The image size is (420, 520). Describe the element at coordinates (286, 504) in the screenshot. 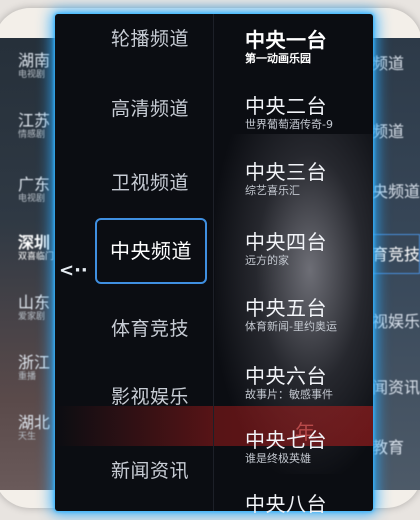

I see `channel-name: 中央八台` at that location.